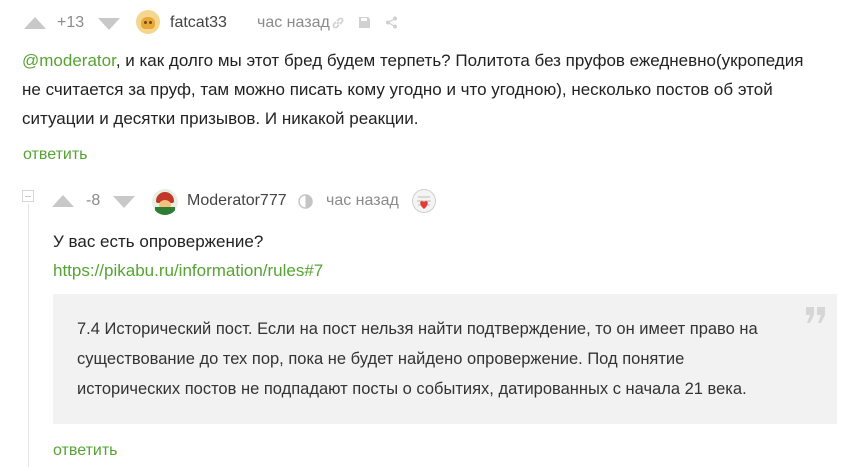 Image resolution: width=852 pixels, height=467 pixels. What do you see at coordinates (188, 270) in the screenshot?
I see `rules-link: https://pikabu.ru/information/rules#7` at bounding box center [188, 270].